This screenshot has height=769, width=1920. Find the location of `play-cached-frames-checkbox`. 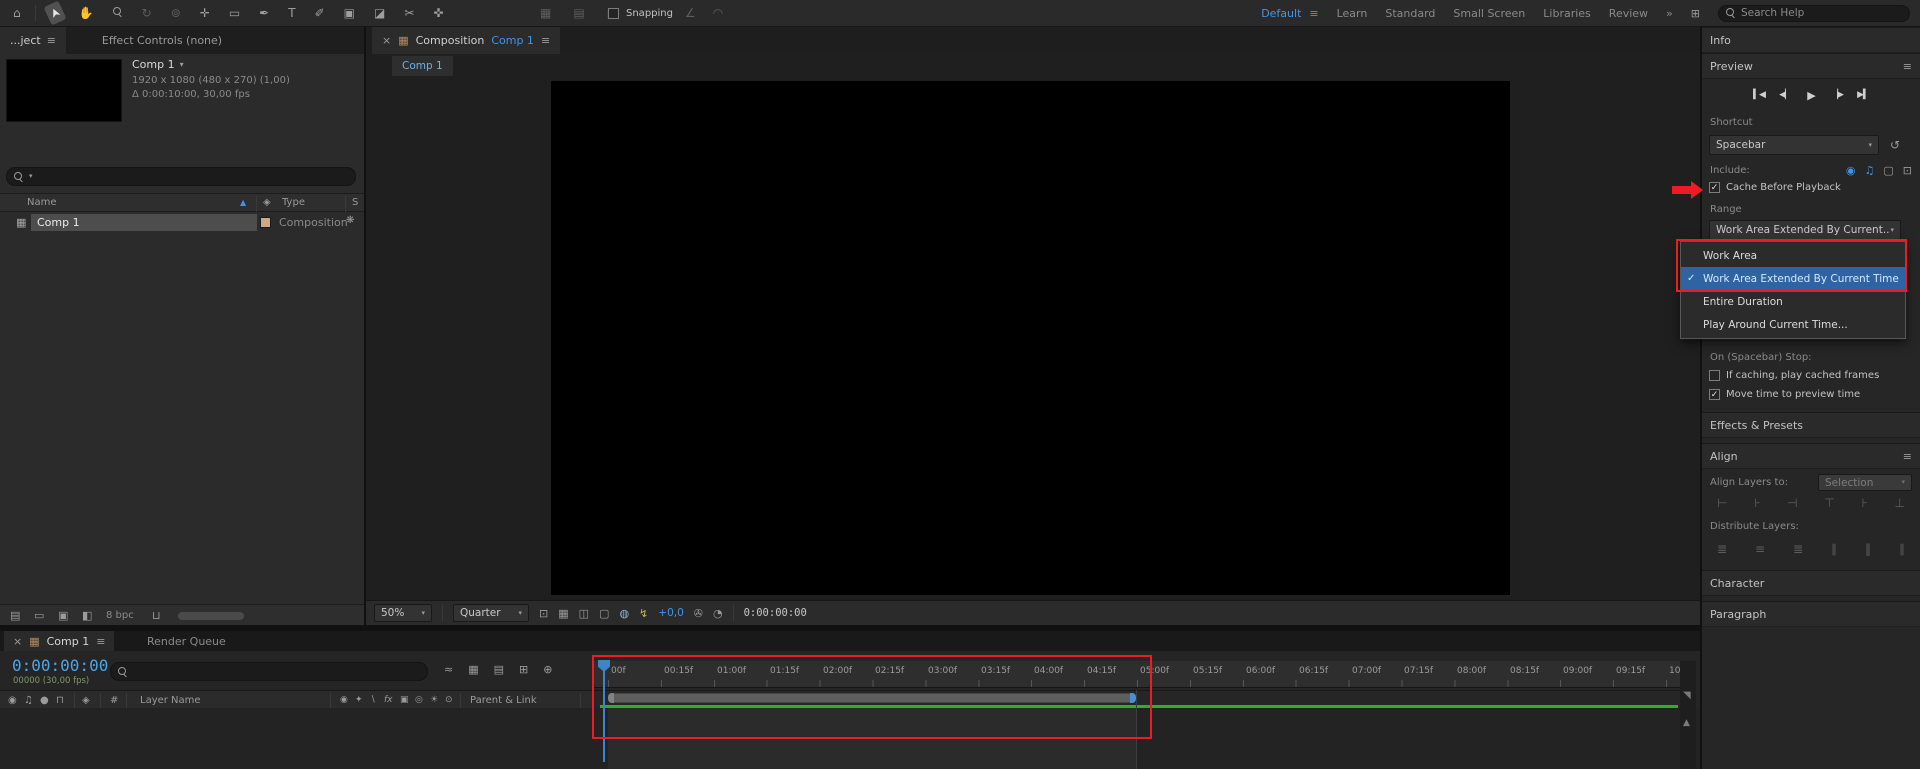

play-cached-frames-checkbox is located at coordinates (1714, 375).